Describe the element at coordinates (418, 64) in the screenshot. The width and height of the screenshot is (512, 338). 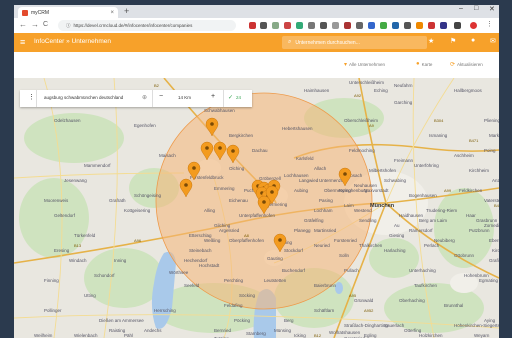
I see `pin-icon: ●` at that location.